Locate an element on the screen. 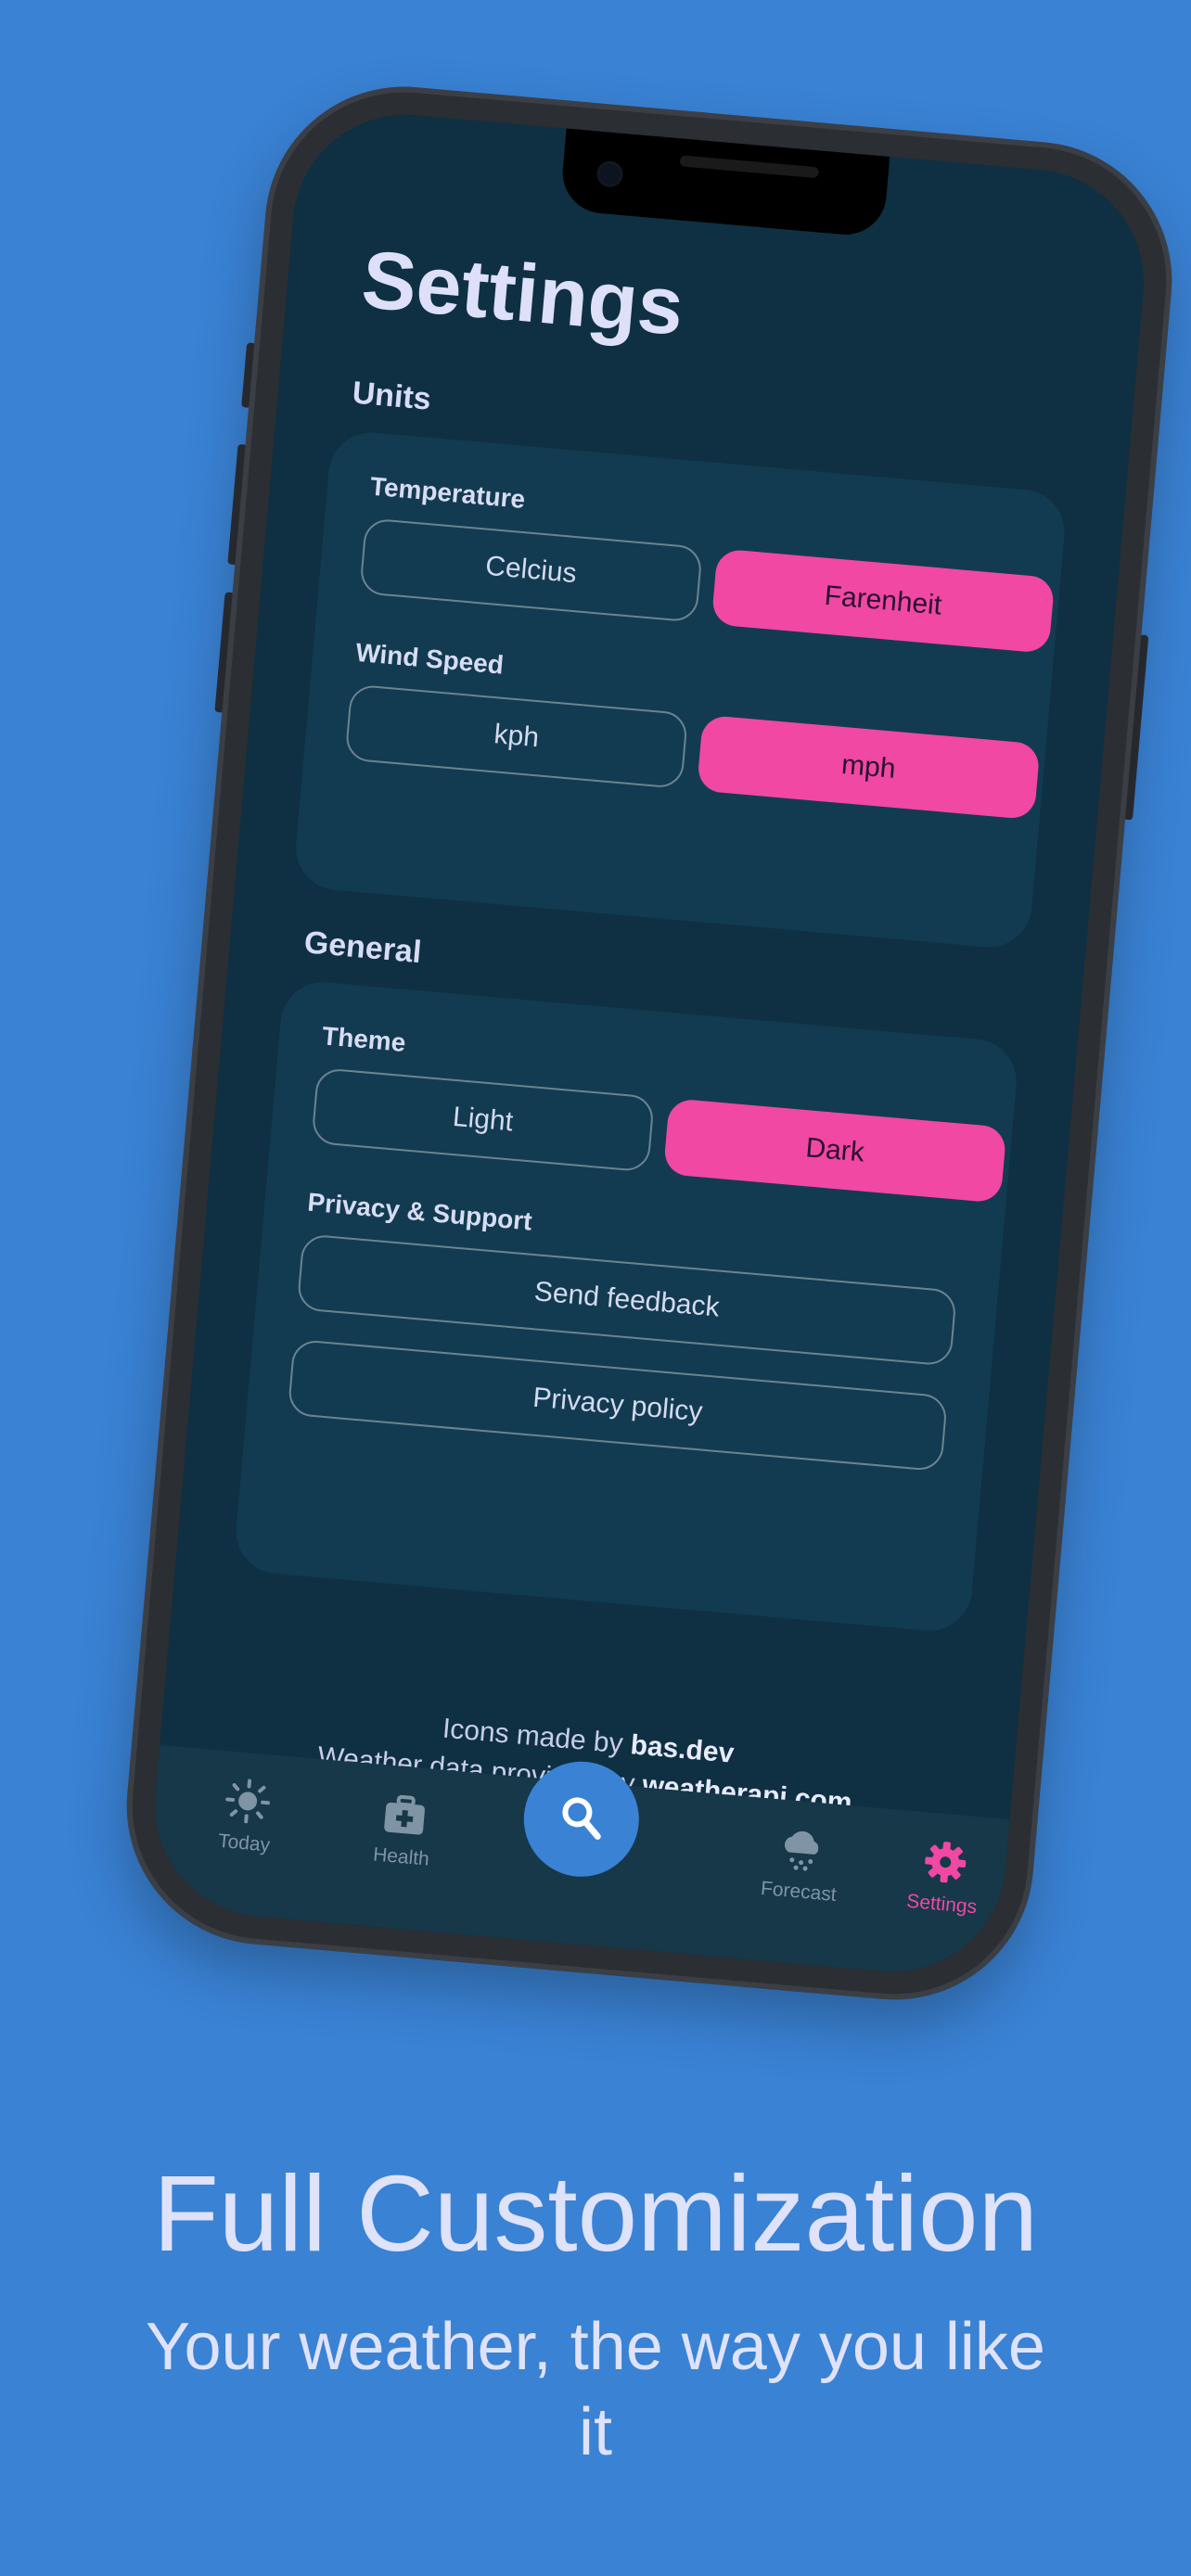 The image size is (1191, 2576). nav-settings-label: Settings is located at coordinates (942, 1904).